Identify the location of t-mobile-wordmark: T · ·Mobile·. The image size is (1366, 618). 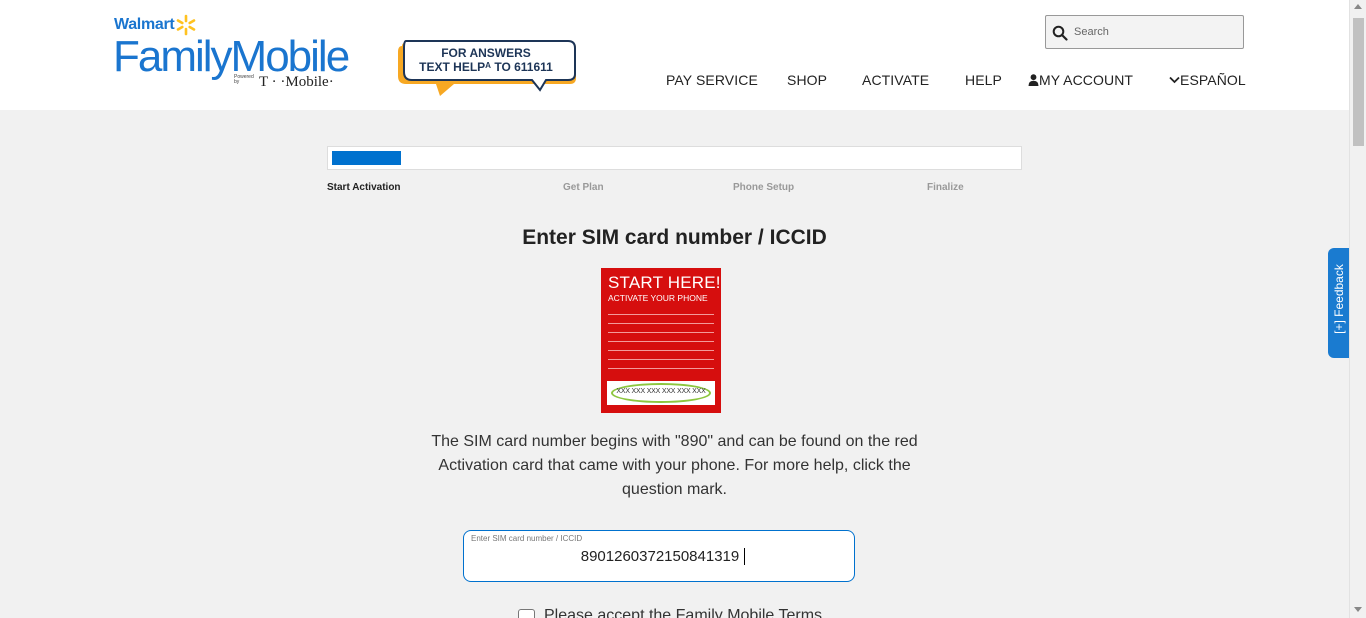
(296, 82).